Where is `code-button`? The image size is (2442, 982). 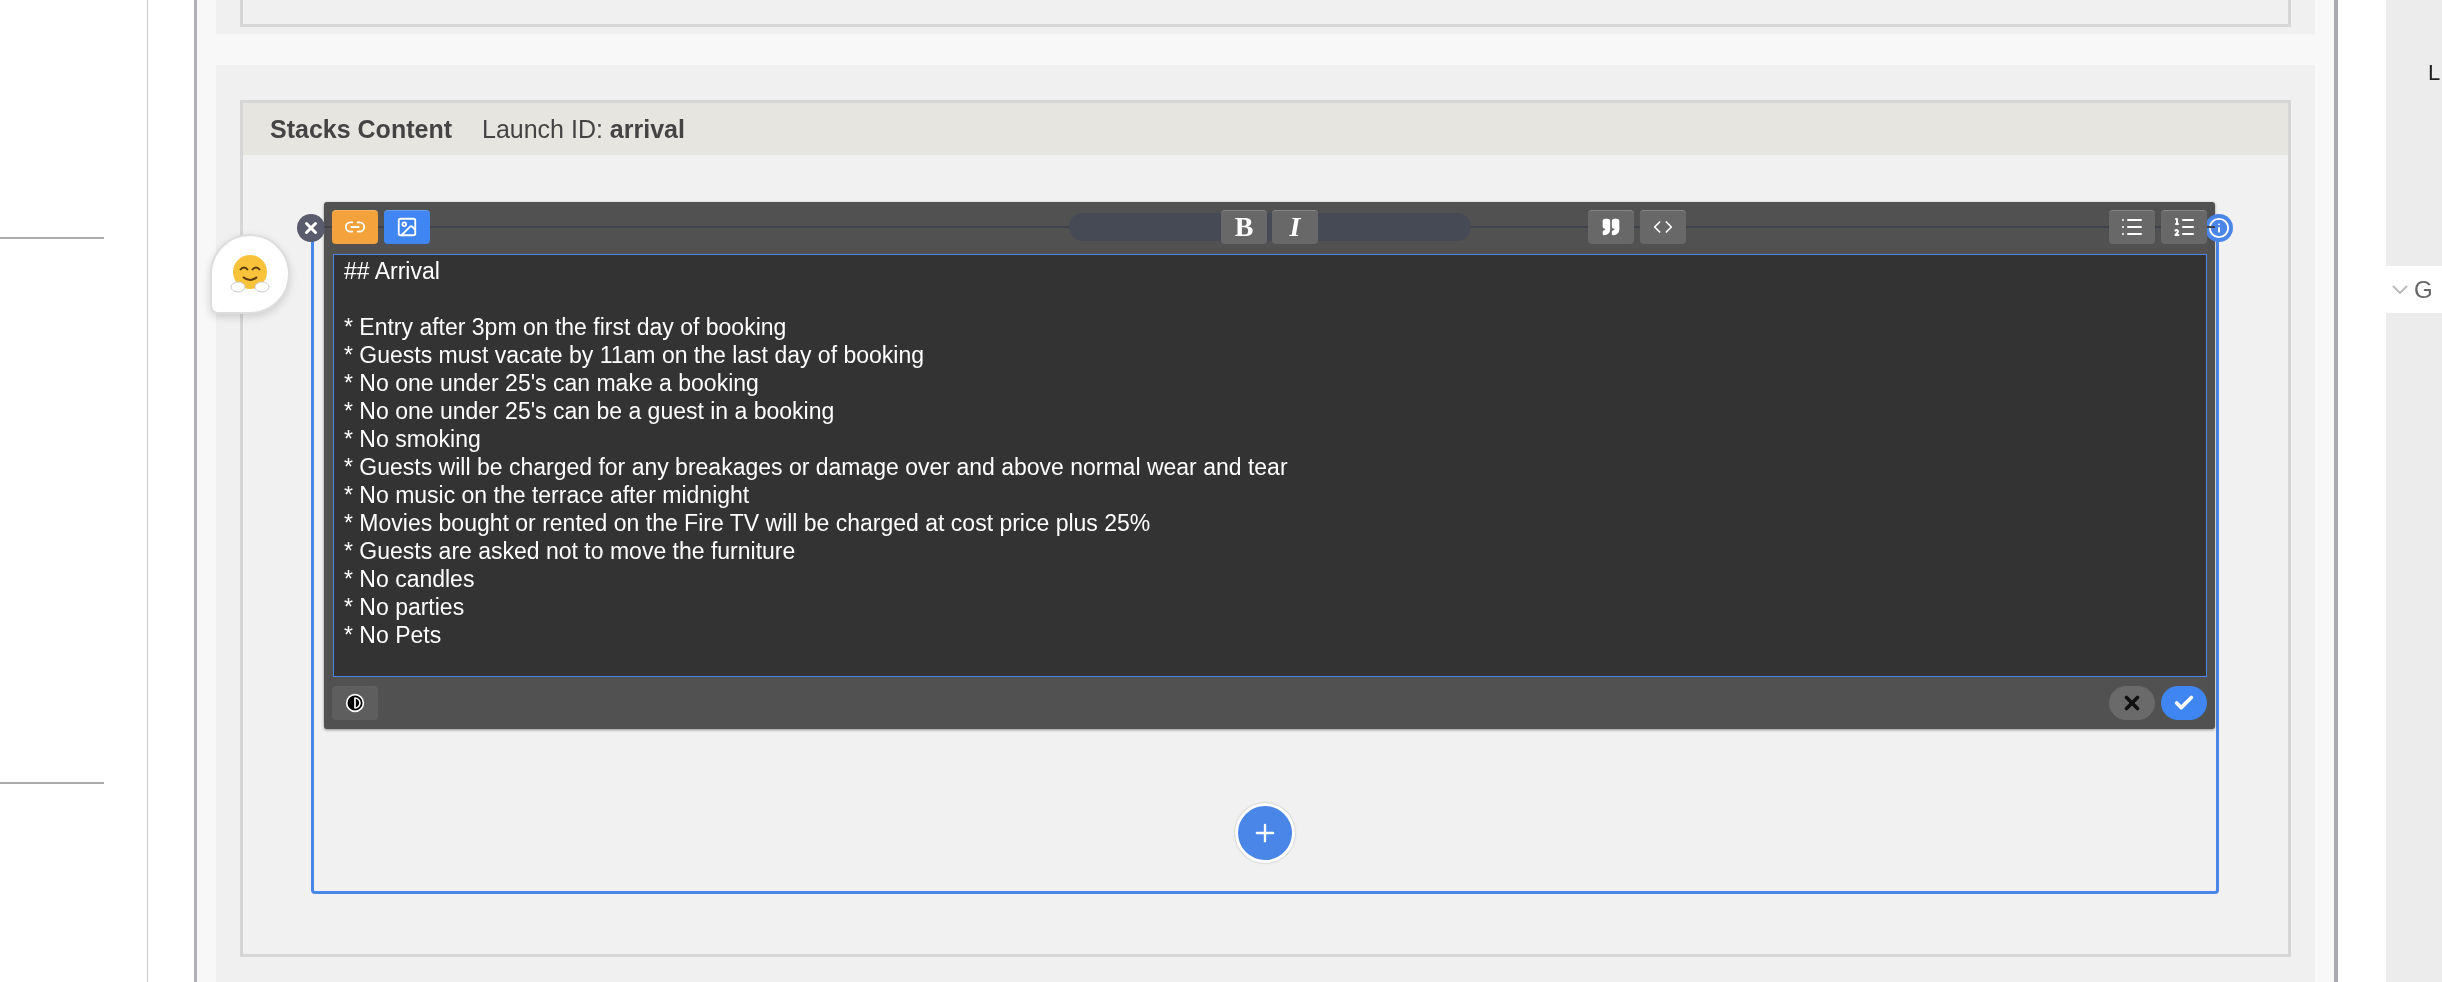 code-button is located at coordinates (1662, 226).